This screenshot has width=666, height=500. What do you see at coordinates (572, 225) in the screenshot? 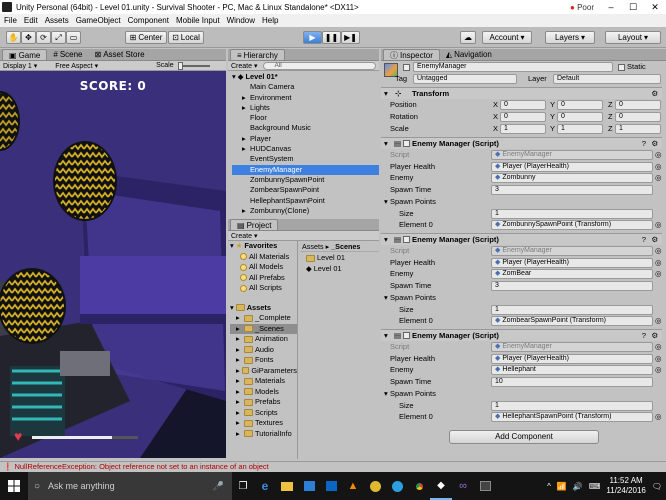
I see `spawn-point-element-field: ◆ ZombunnySpawnPoint (Transform)` at bounding box center [572, 225].